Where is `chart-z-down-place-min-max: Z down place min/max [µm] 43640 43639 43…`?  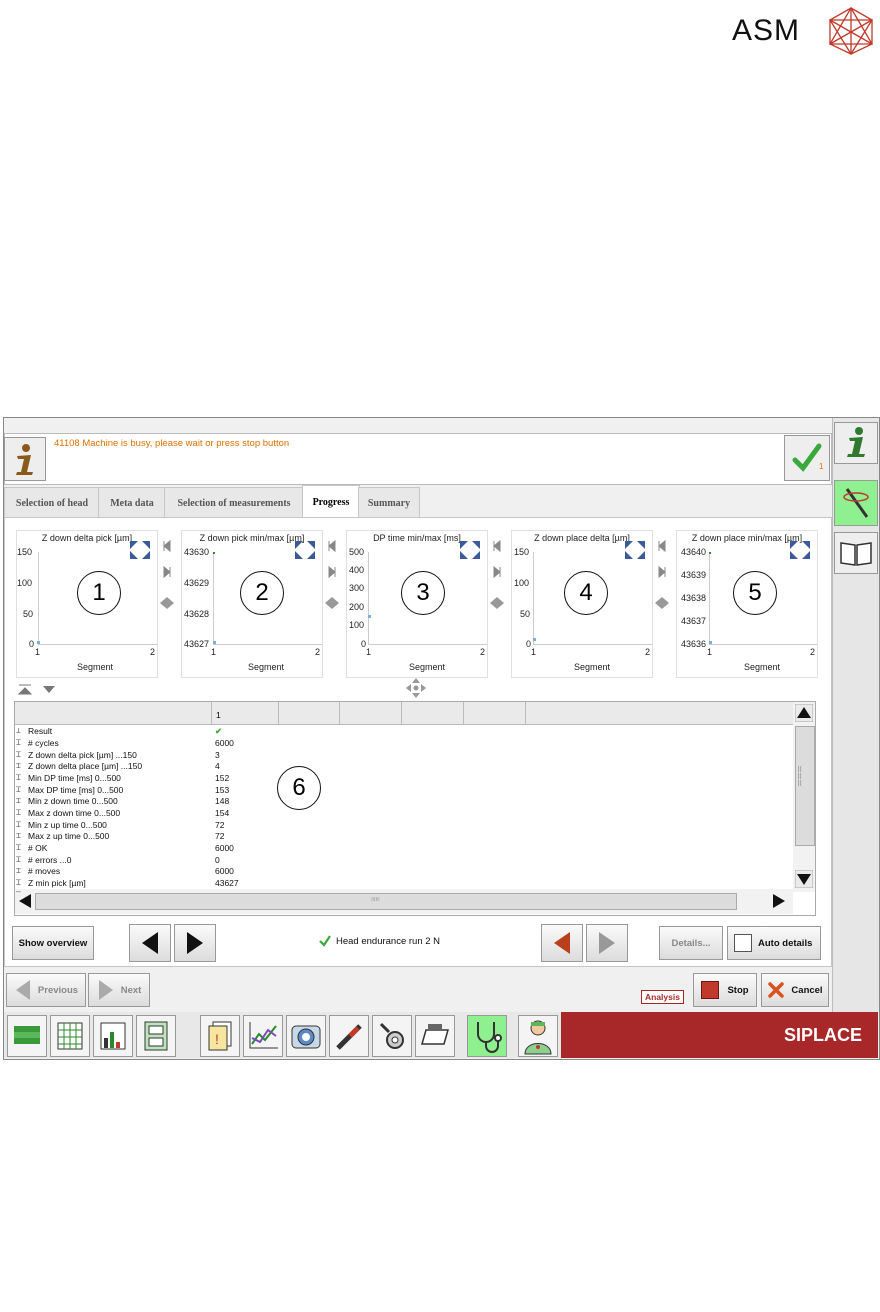
chart-z-down-place-min-max: Z down place min/max [µm] 43640 43639 43… is located at coordinates (747, 604).